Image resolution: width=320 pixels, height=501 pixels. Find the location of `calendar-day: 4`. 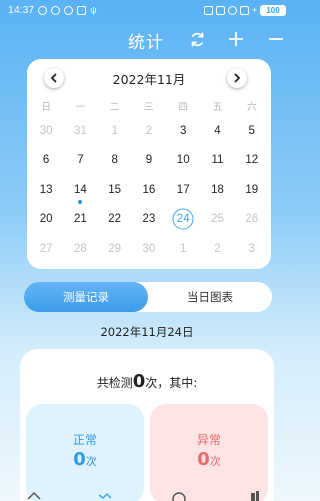

calendar-day: 4 is located at coordinates (217, 131).